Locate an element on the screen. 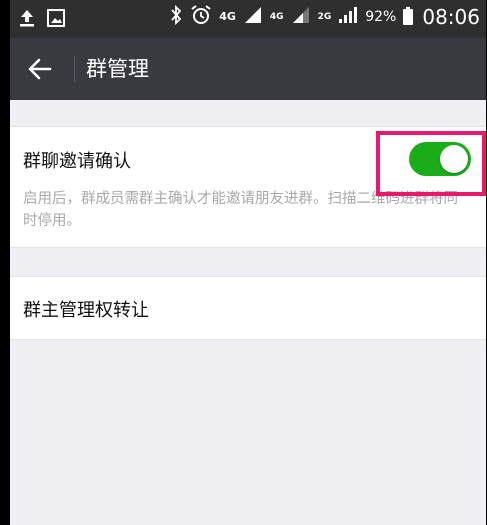 This screenshot has height=525, width=487. invite-confirm-label: 群聊邀请确认 is located at coordinates (77, 161).